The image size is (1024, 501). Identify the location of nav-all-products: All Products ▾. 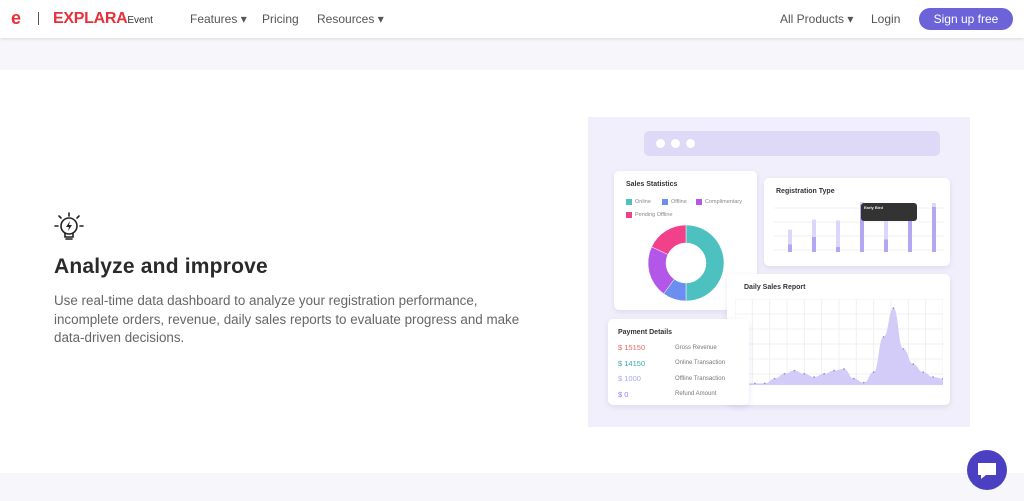
(816, 19).